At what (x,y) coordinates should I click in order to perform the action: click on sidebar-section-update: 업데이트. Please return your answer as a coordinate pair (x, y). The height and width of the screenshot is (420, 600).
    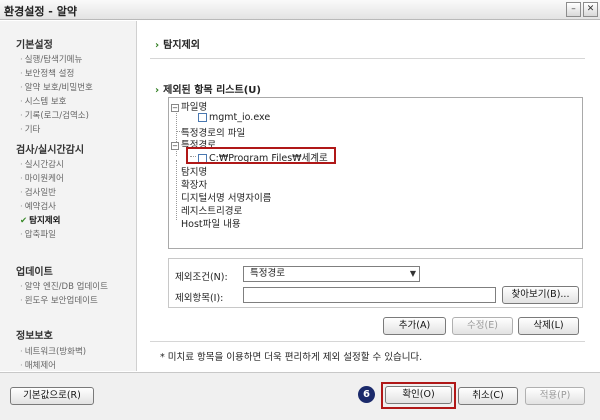
    Looking at the image, I should click on (34, 270).